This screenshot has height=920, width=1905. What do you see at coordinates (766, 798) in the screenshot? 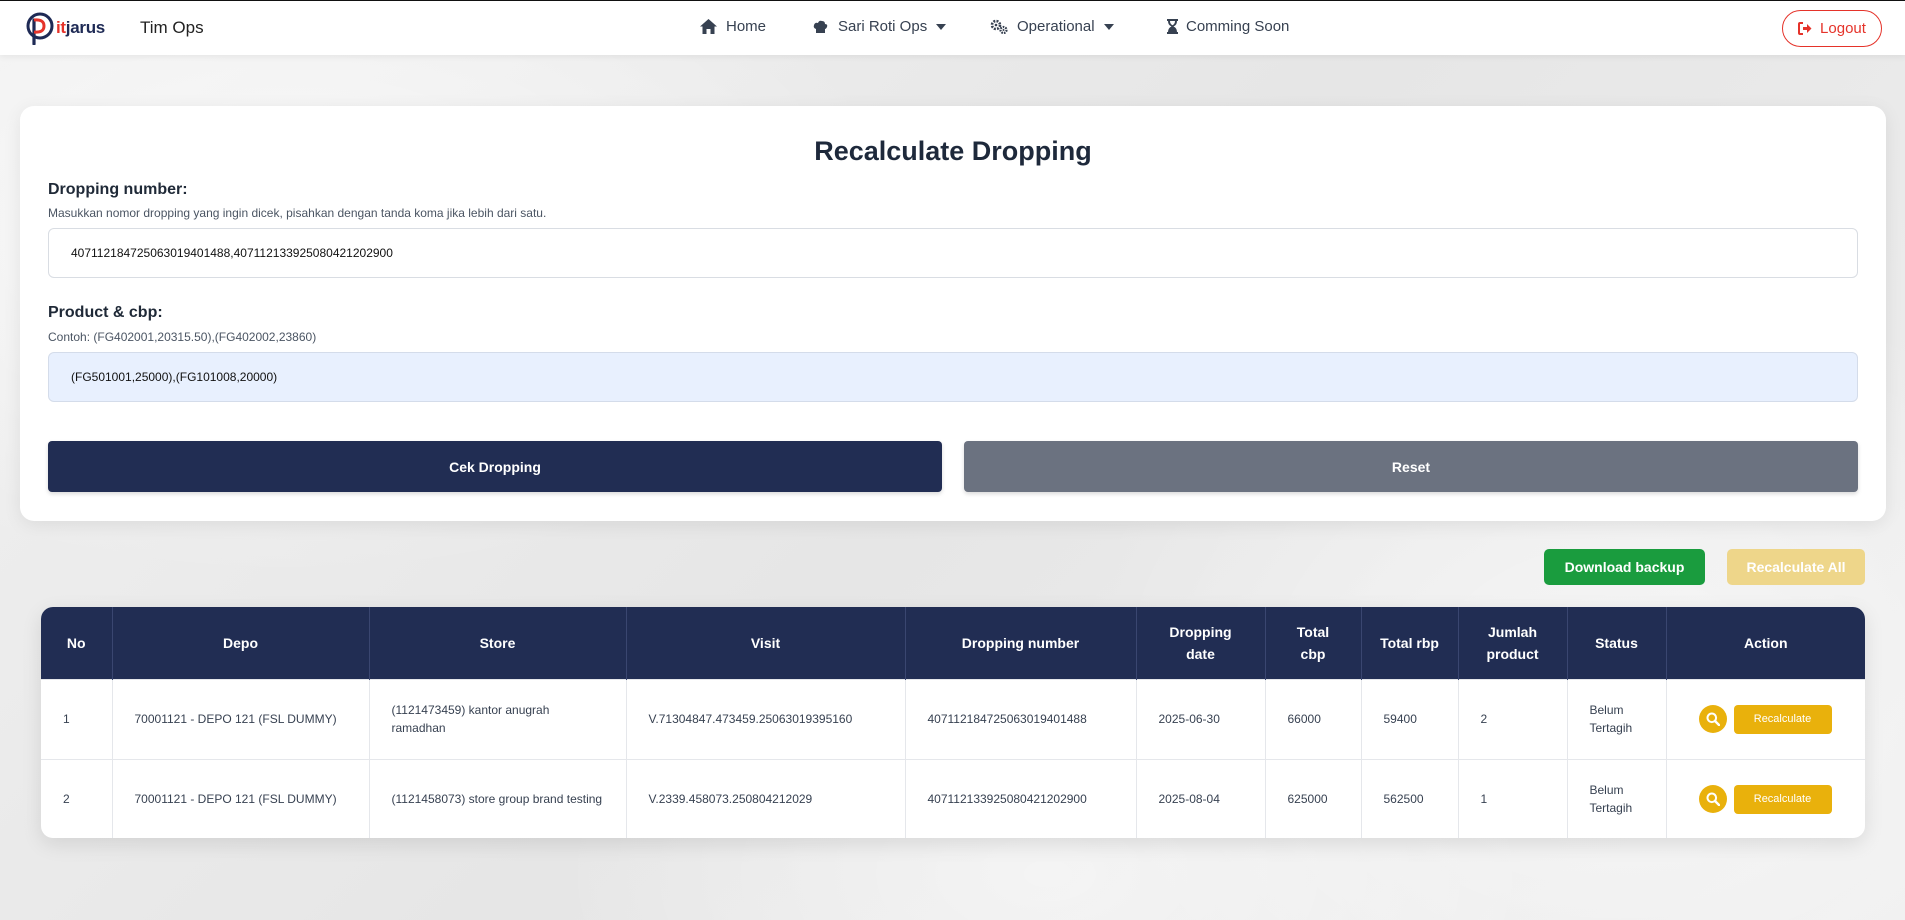
I see `cell-visit: V.2339.458073.250804212029` at bounding box center [766, 798].